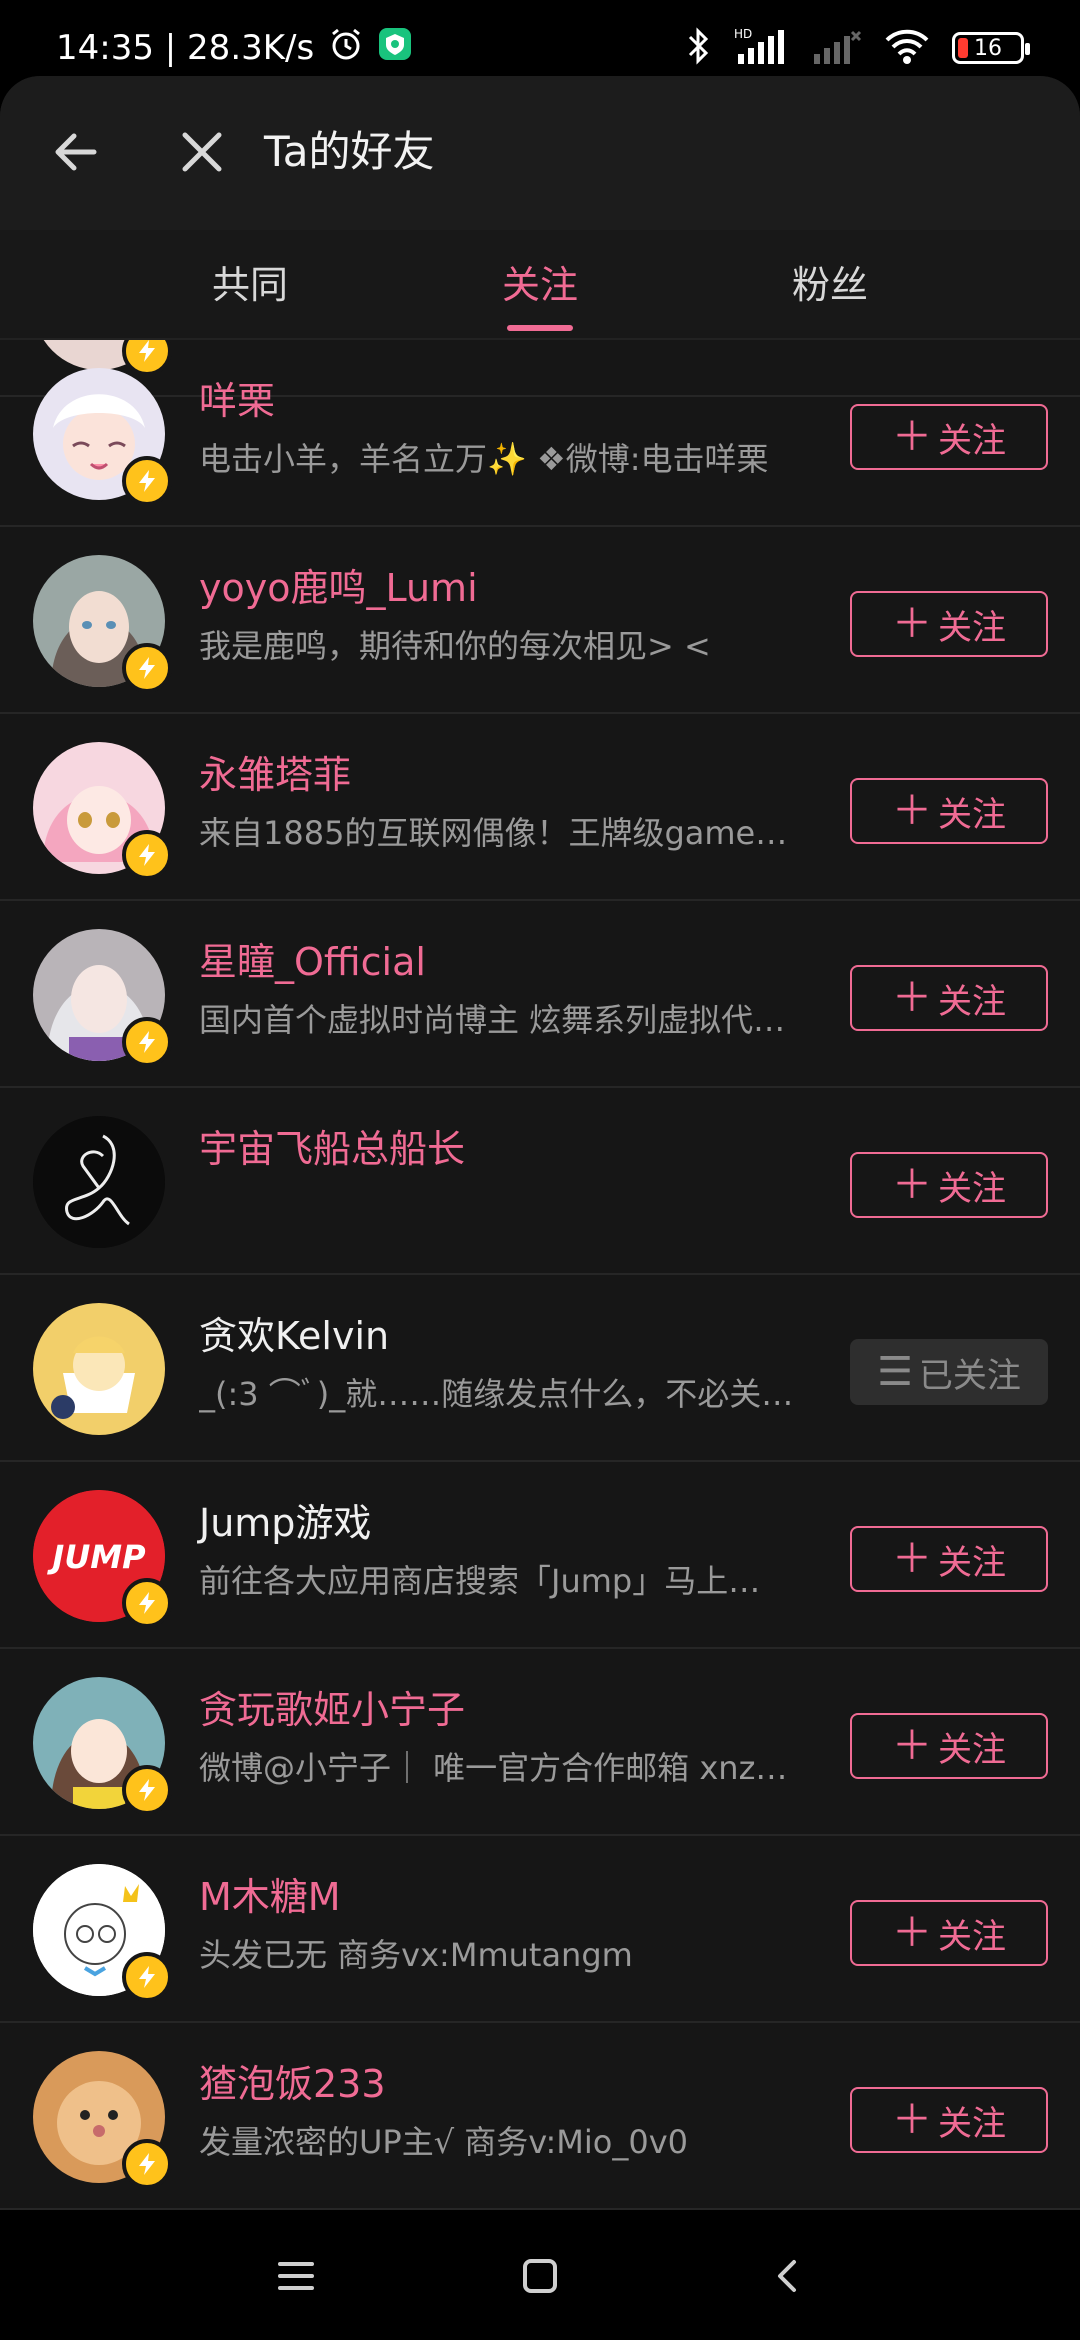 The image size is (1080, 2340). What do you see at coordinates (76, 152) in the screenshot?
I see `back-arrow-icon` at bounding box center [76, 152].